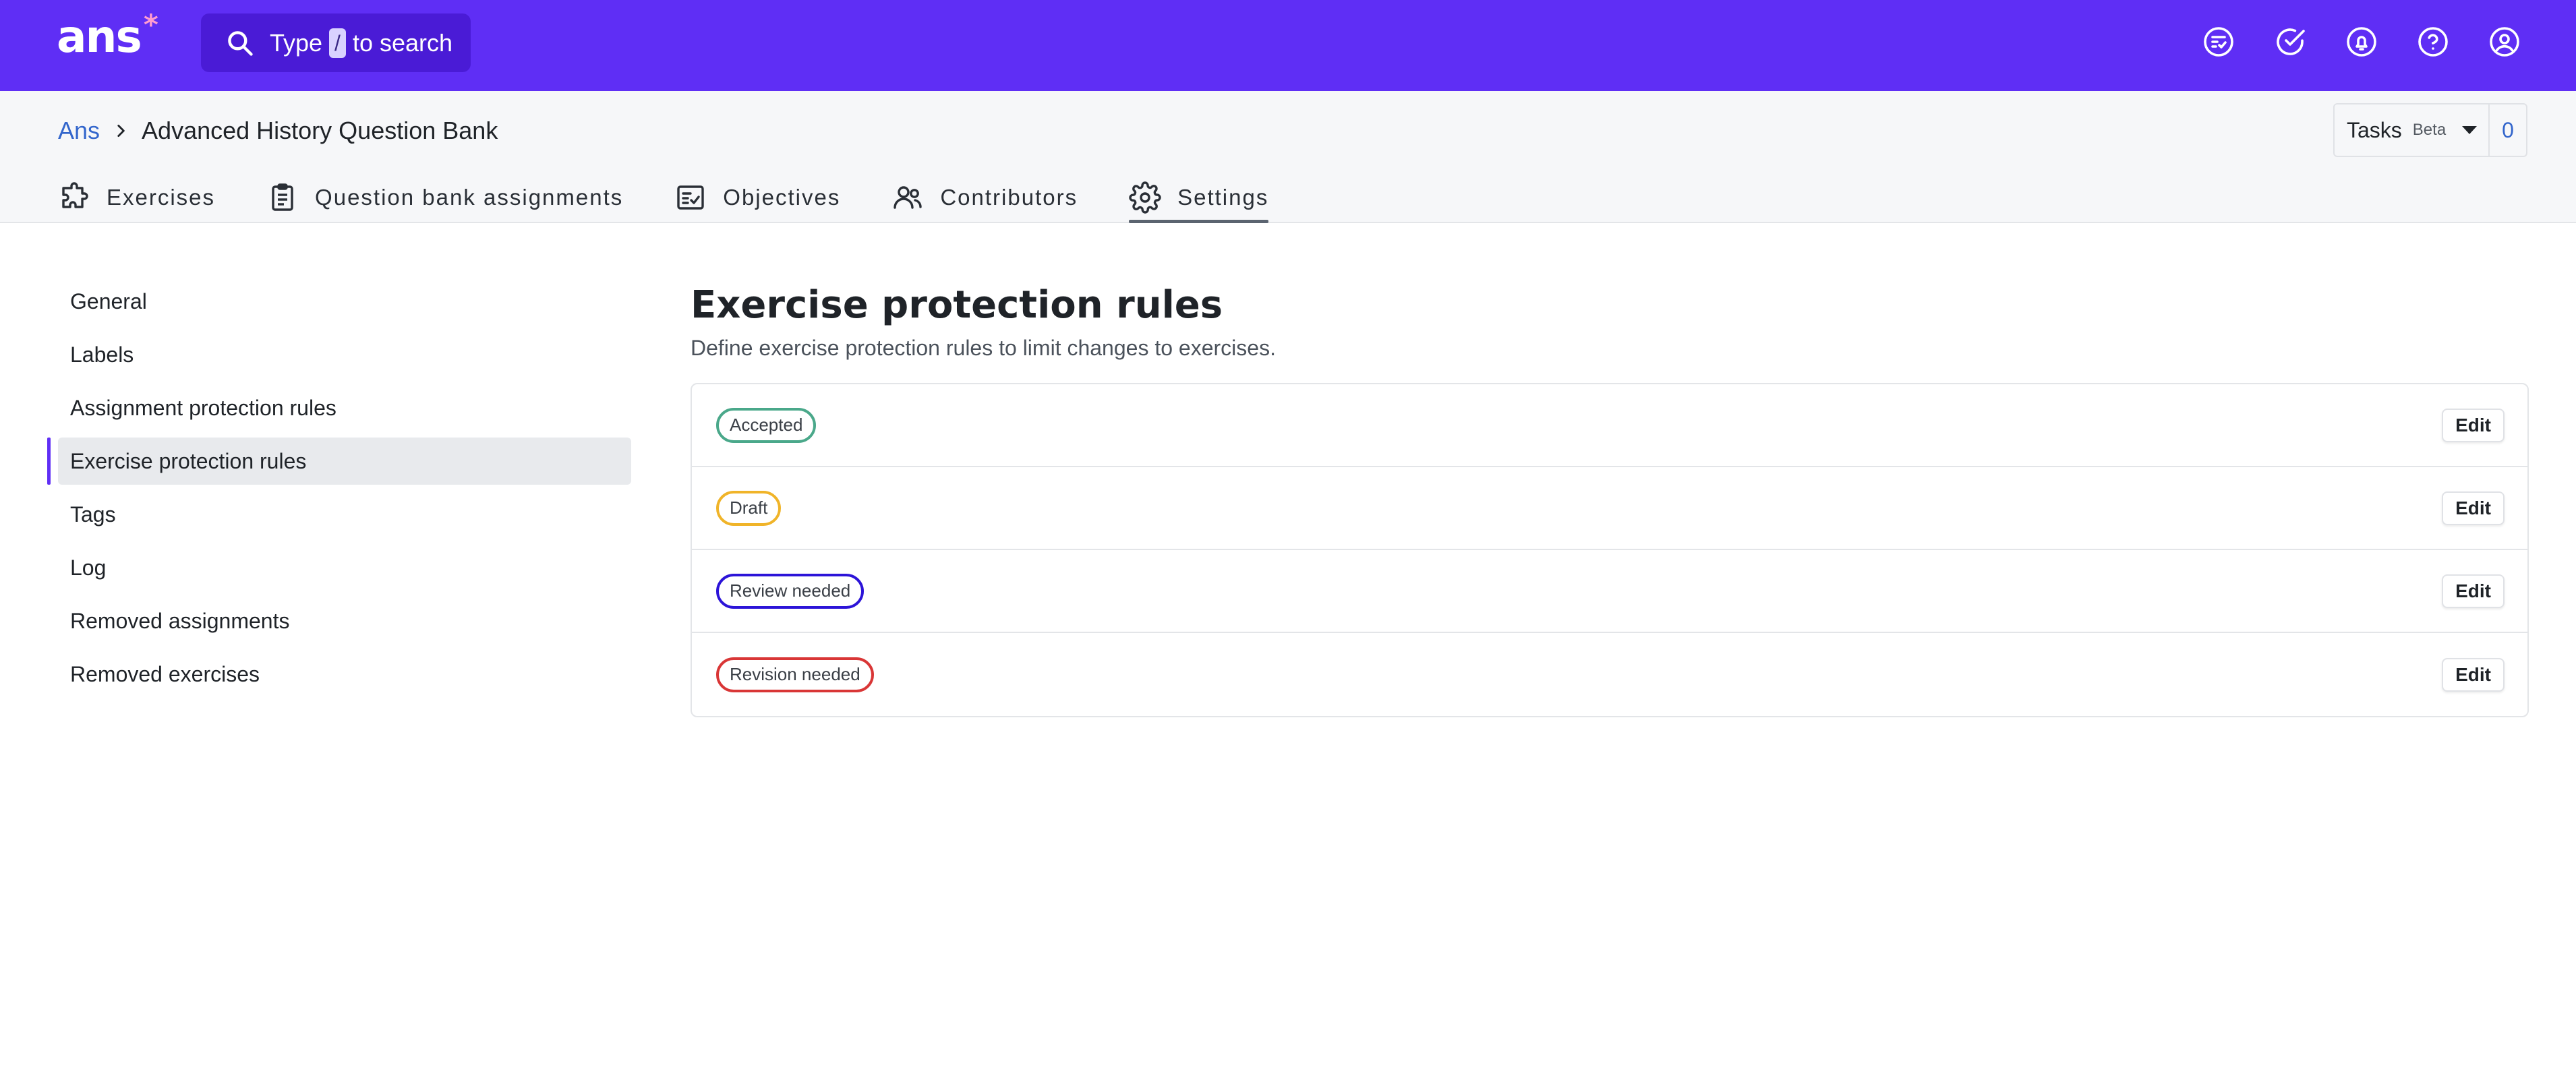  I want to click on settings-nav-exercise-protection-rules: Exercise protection rules, so click(339, 461).